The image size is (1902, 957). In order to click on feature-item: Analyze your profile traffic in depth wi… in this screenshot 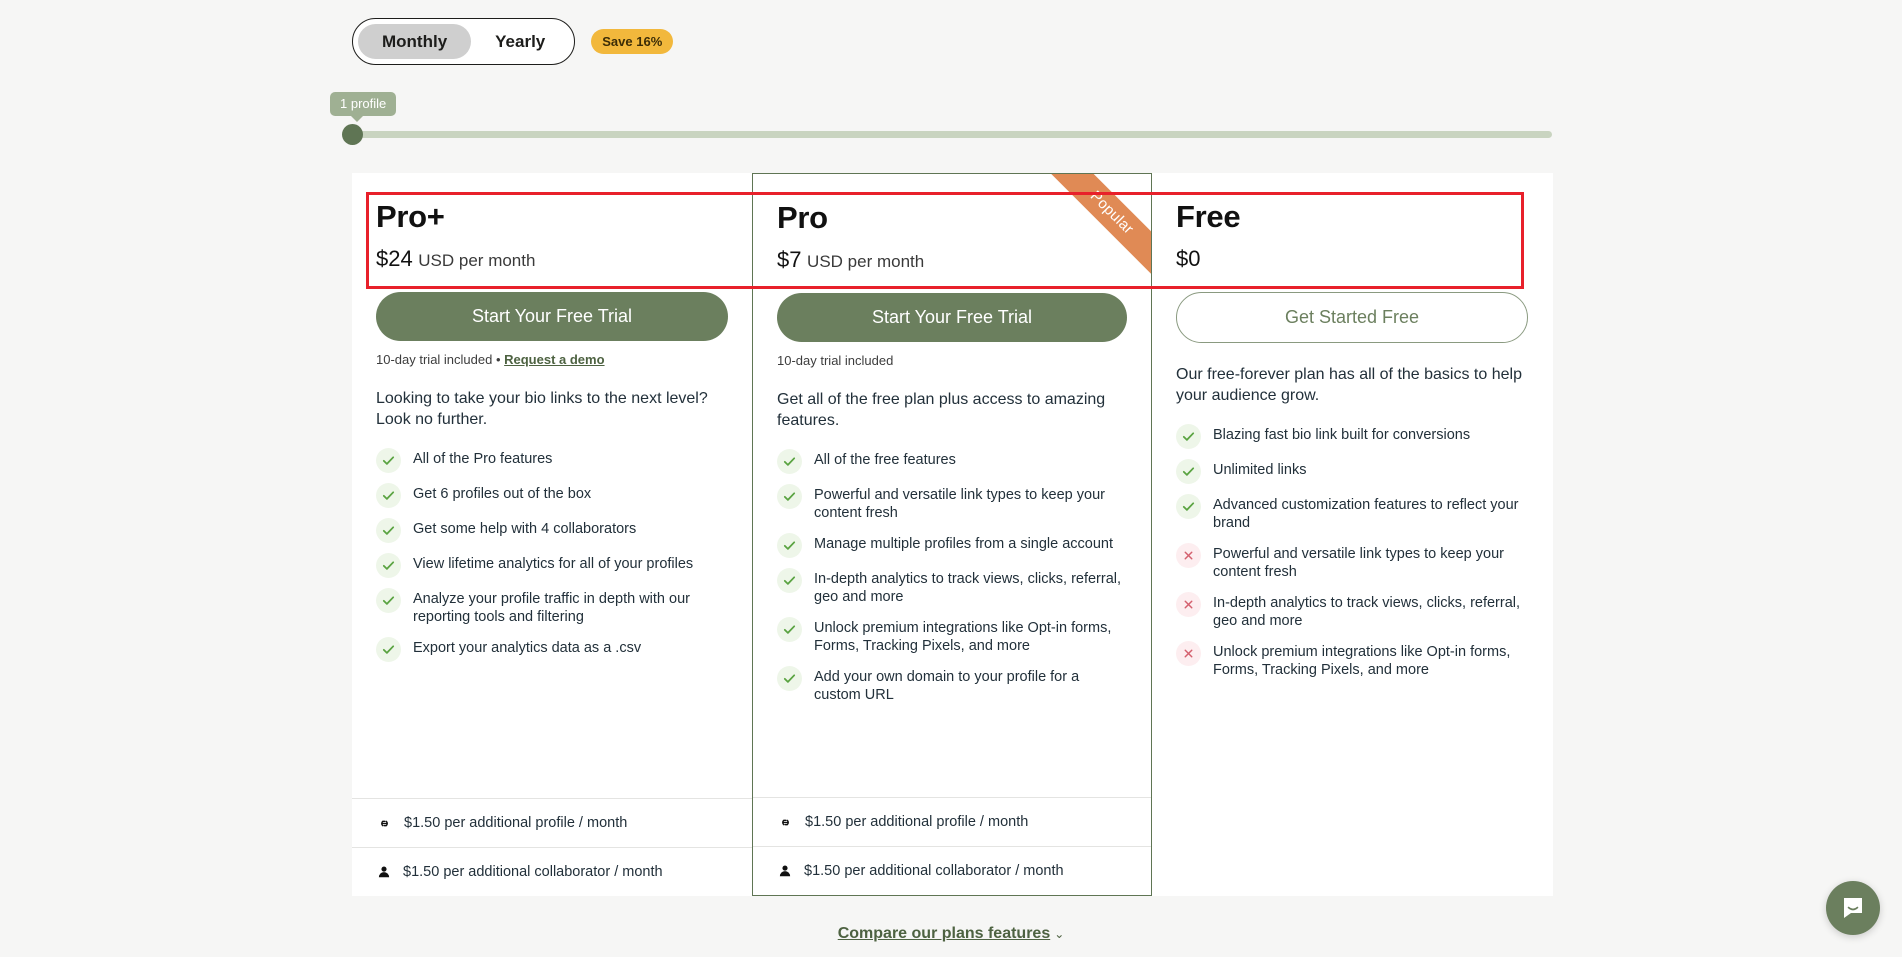, I will do `click(552, 607)`.